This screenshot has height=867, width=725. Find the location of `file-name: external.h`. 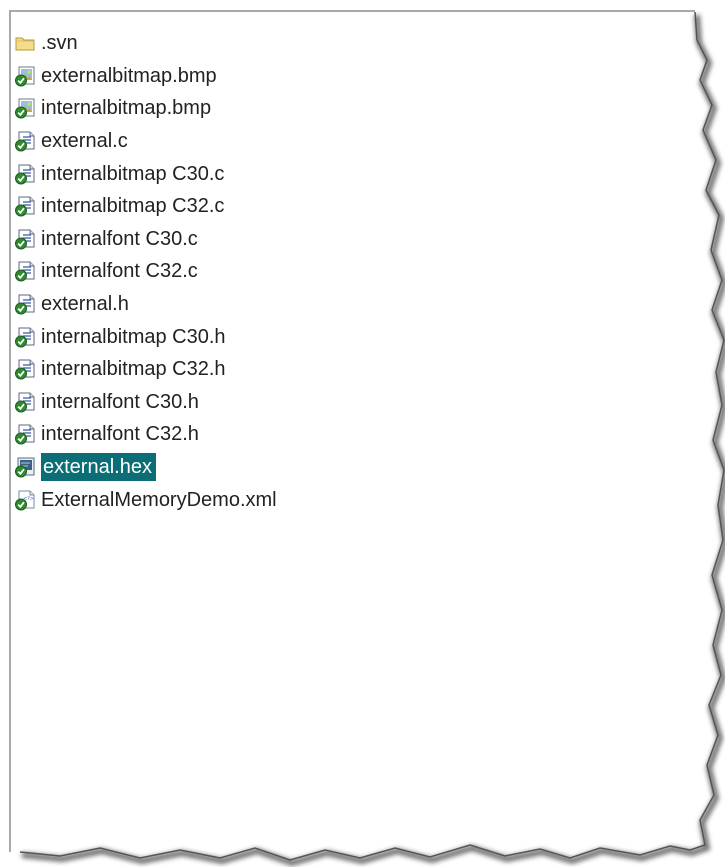

file-name: external.h is located at coordinates (85, 304).